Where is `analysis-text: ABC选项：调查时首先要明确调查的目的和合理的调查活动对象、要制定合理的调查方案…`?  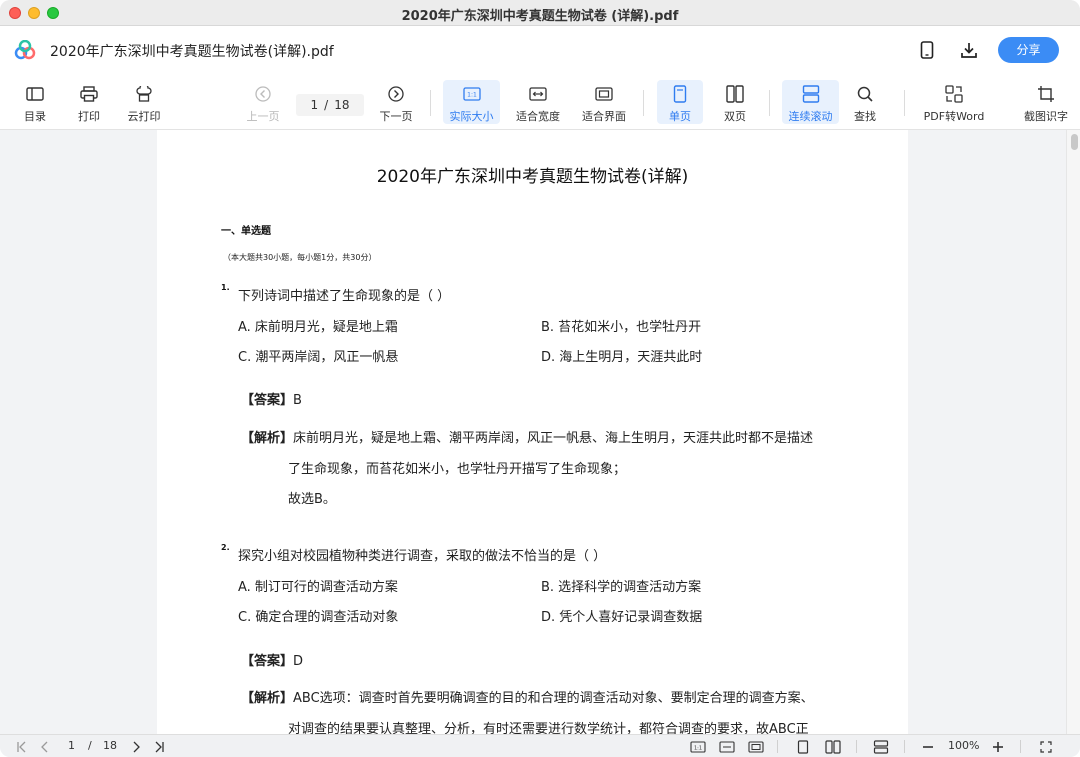
analysis-text: ABC选项：调查时首先要明确调查的目的和合理的调查活动对象、要制定合理的调查方案… is located at coordinates (553, 698).